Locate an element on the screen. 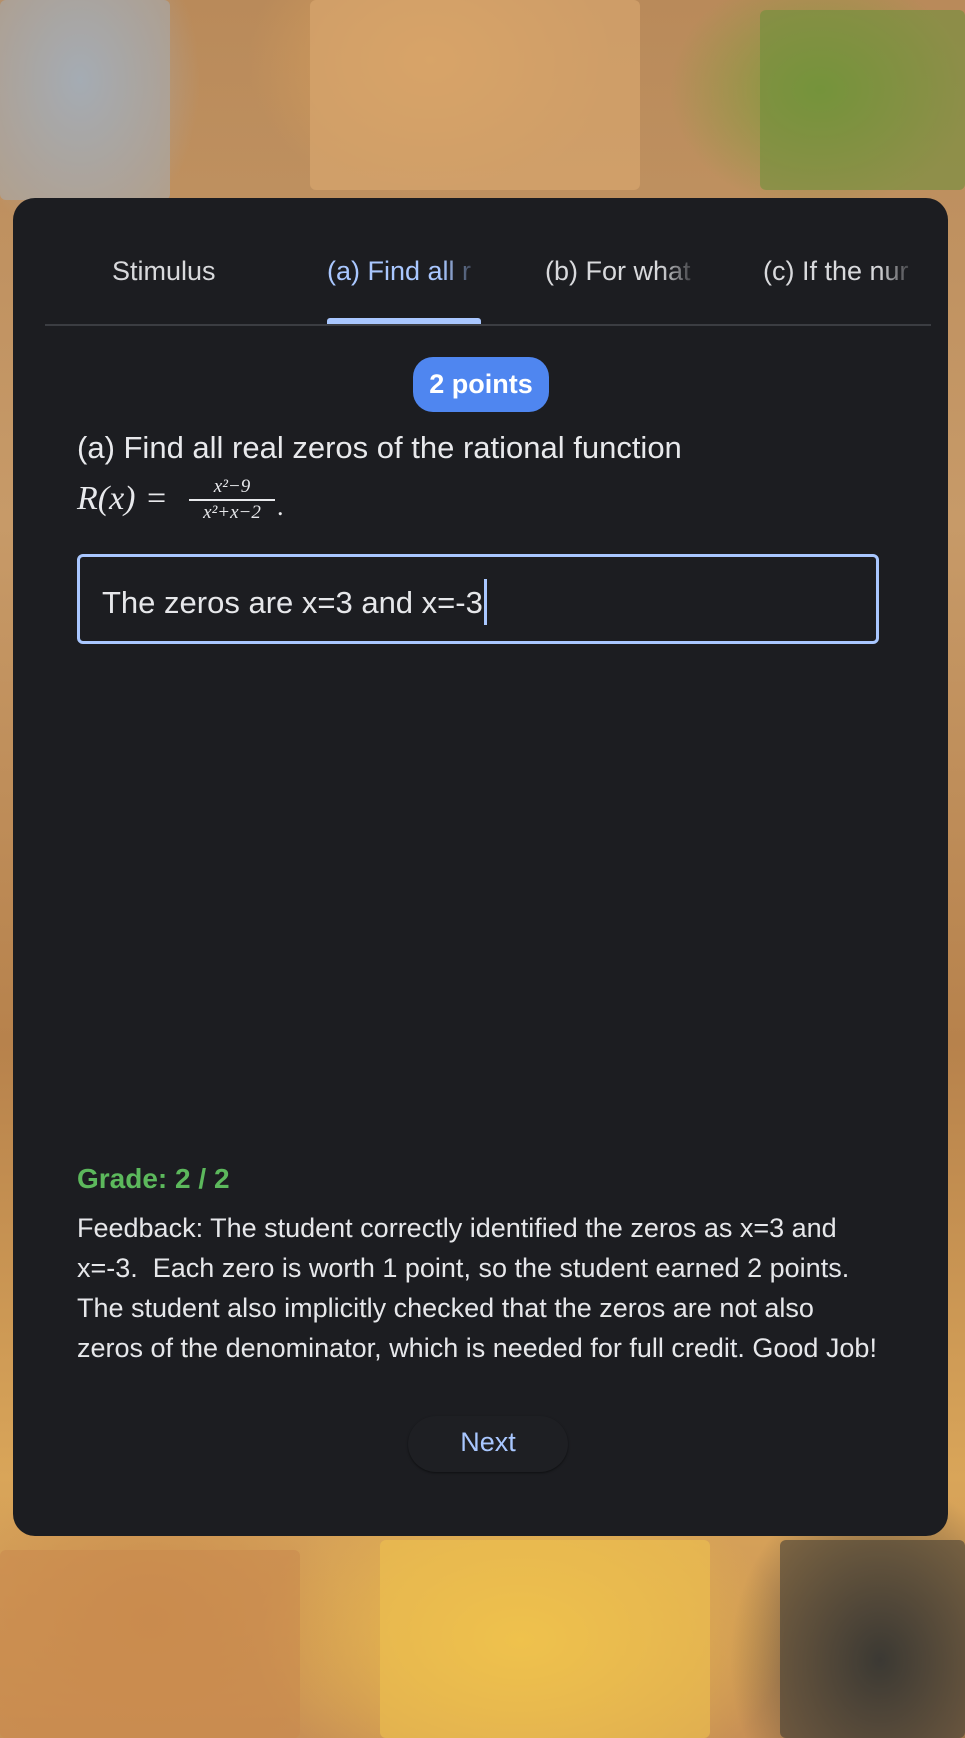  grade-label: Grade: 2 / 2 is located at coordinates (153, 1178).